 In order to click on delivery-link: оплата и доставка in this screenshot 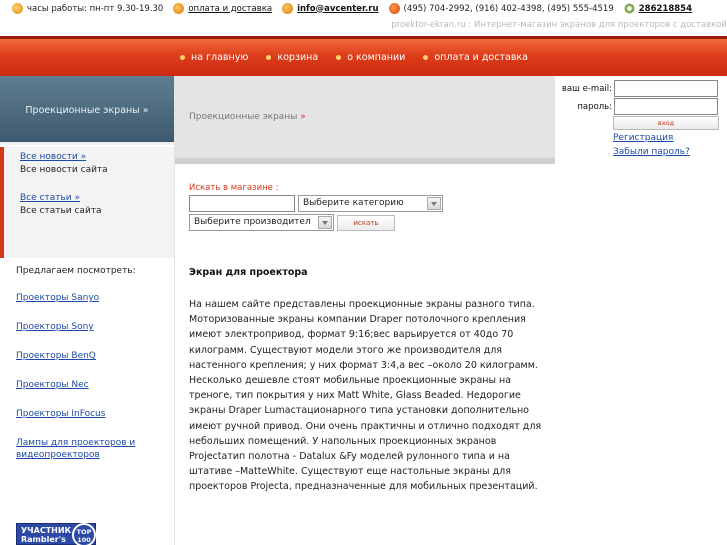, I will do `click(230, 9)`.